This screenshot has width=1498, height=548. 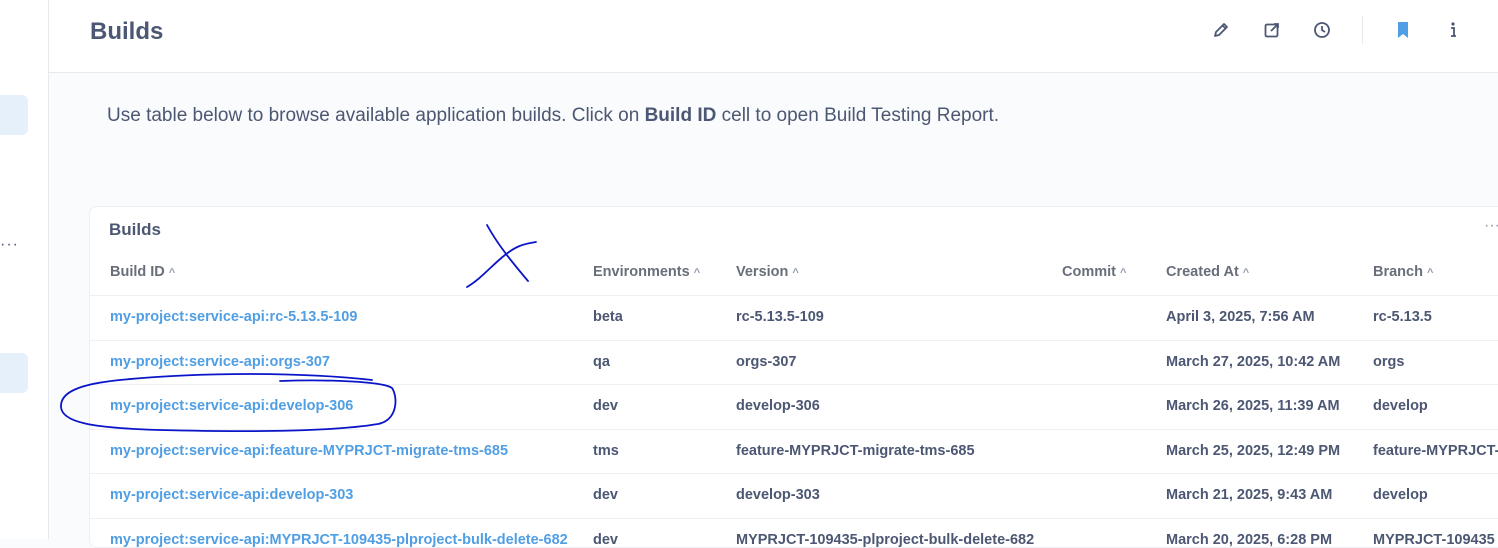 What do you see at coordinates (1249, 540) in the screenshot?
I see `cell-created-at: March 20, 2025, 6:28 PM` at bounding box center [1249, 540].